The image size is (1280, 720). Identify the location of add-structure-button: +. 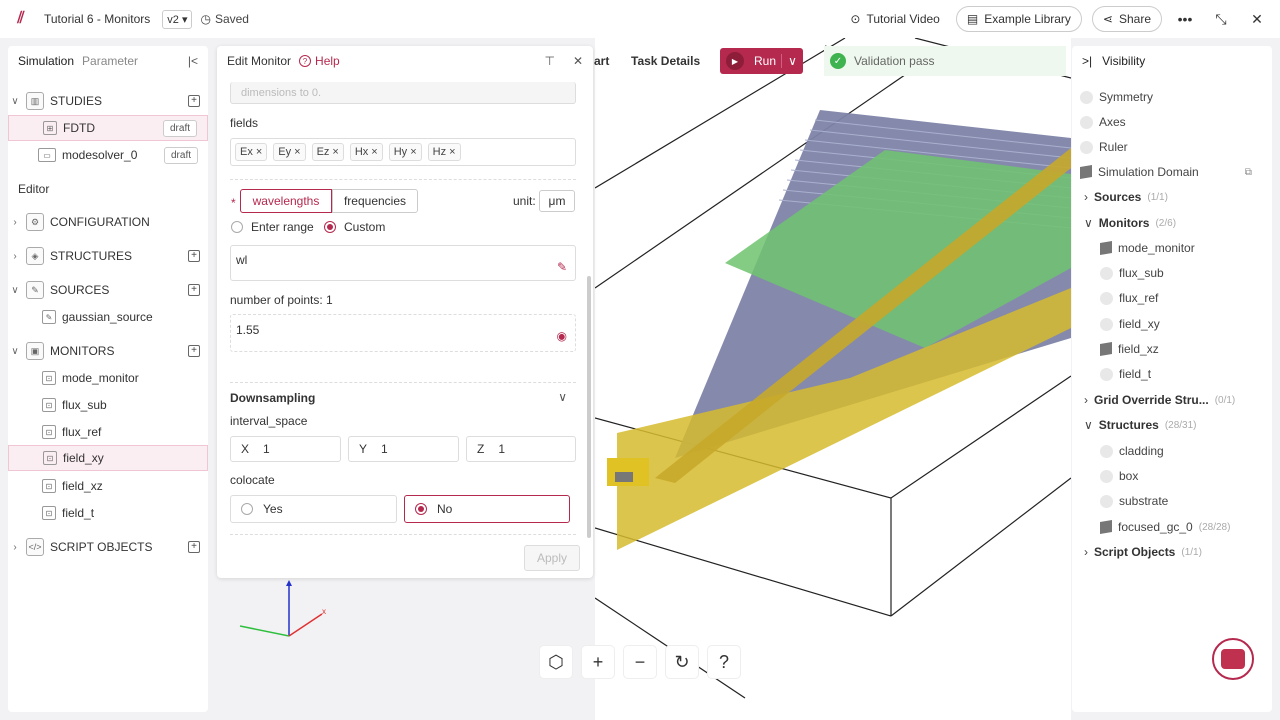
(194, 256).